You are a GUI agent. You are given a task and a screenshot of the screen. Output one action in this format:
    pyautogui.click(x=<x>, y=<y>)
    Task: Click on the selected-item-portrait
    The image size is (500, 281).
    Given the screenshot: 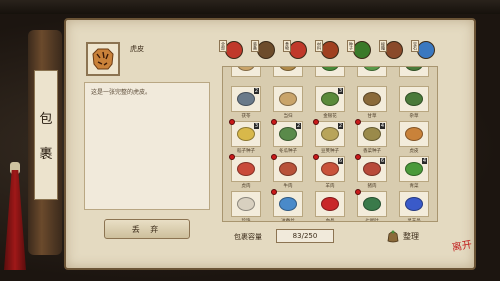 What is the action you would take?
    pyautogui.click(x=103, y=59)
    